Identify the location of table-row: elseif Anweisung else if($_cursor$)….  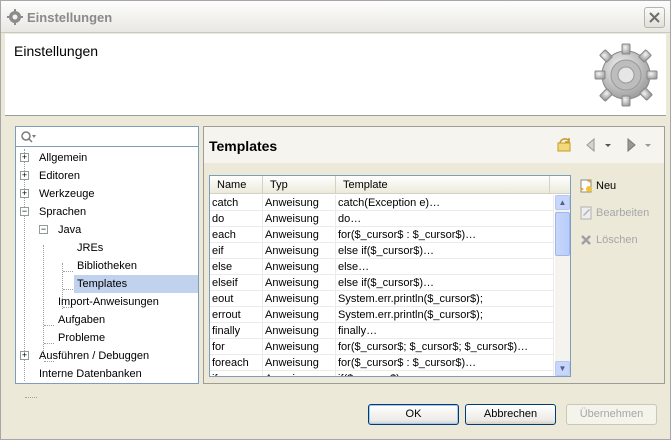
(382, 283).